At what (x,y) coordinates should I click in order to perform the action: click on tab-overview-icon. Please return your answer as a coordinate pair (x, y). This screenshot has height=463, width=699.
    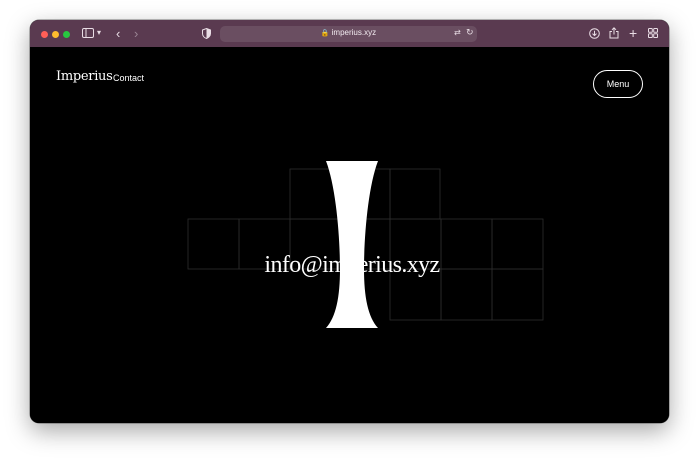
    Looking at the image, I should click on (653, 34).